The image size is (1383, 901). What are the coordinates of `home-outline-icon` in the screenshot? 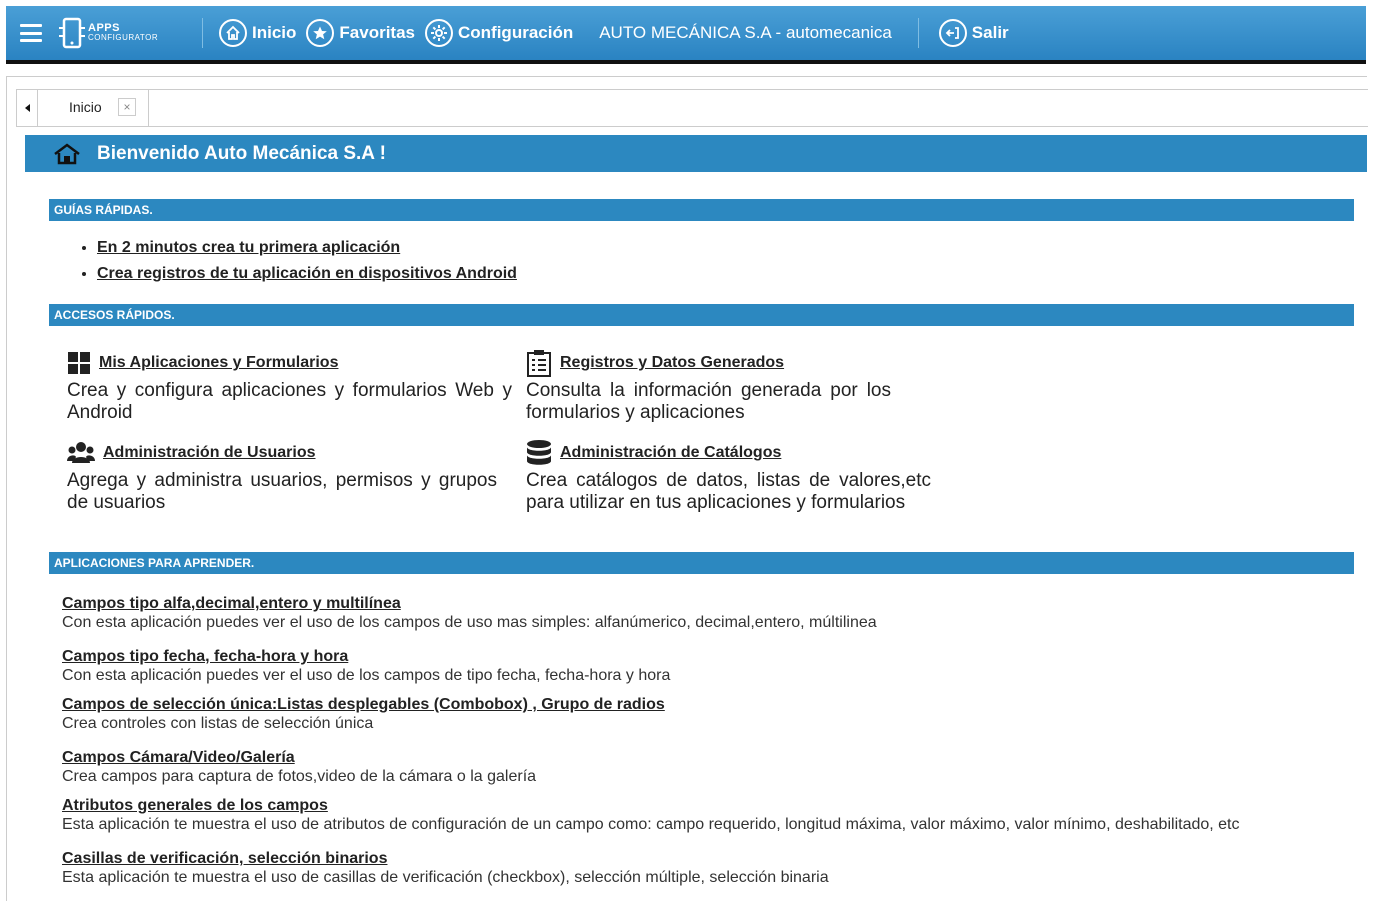 It's located at (67, 153).